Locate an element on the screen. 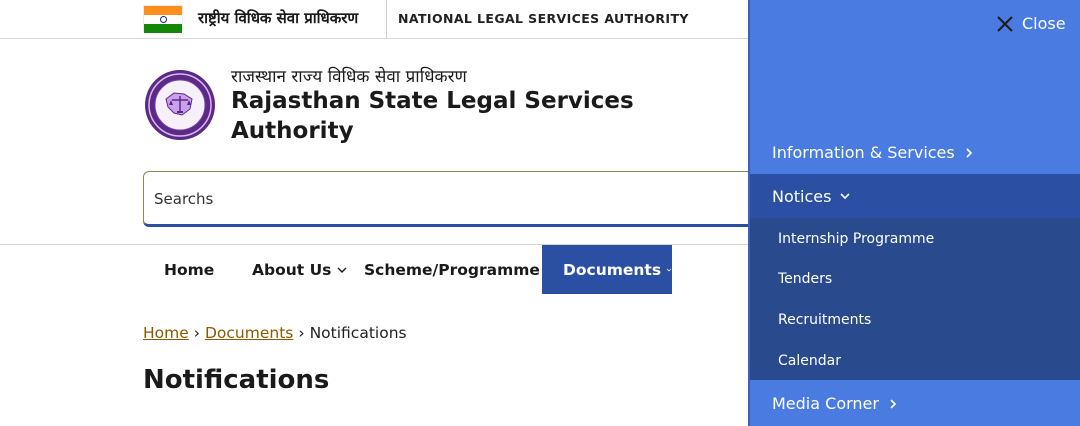 Image resolution: width=1080 pixels, height=426 pixels. nav-home: Home is located at coordinates (189, 269).